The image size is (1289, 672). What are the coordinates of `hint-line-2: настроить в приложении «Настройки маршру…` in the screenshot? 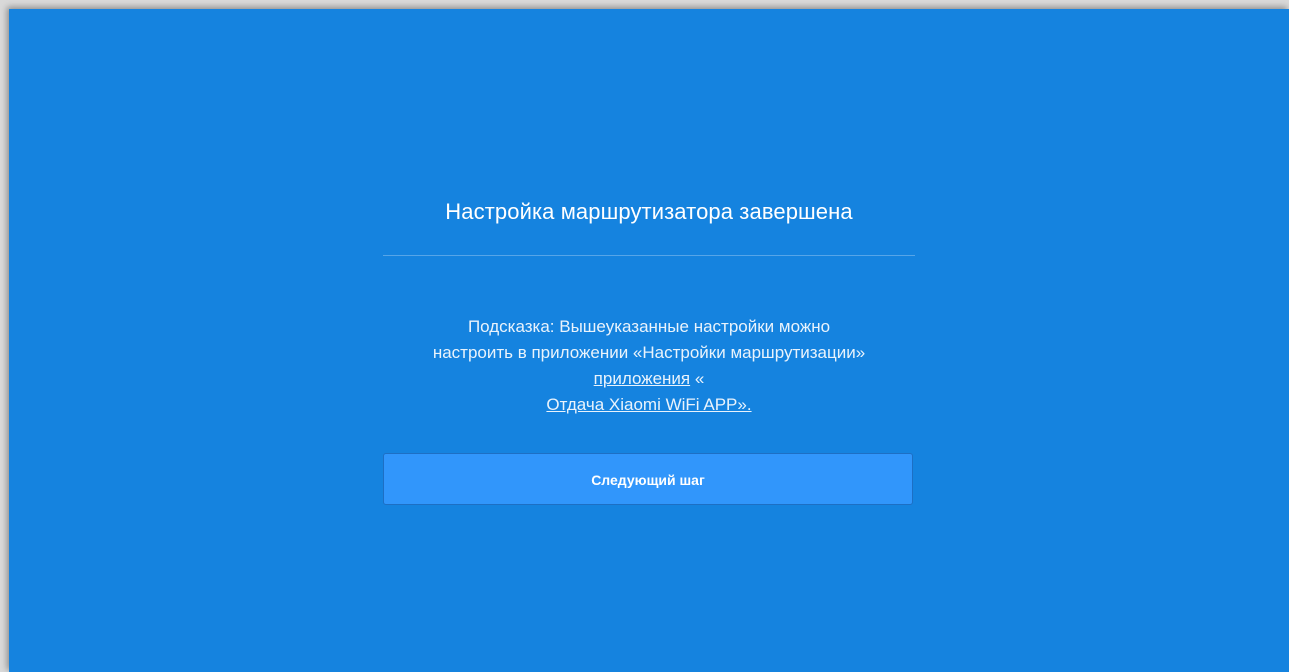 It's located at (649, 352).